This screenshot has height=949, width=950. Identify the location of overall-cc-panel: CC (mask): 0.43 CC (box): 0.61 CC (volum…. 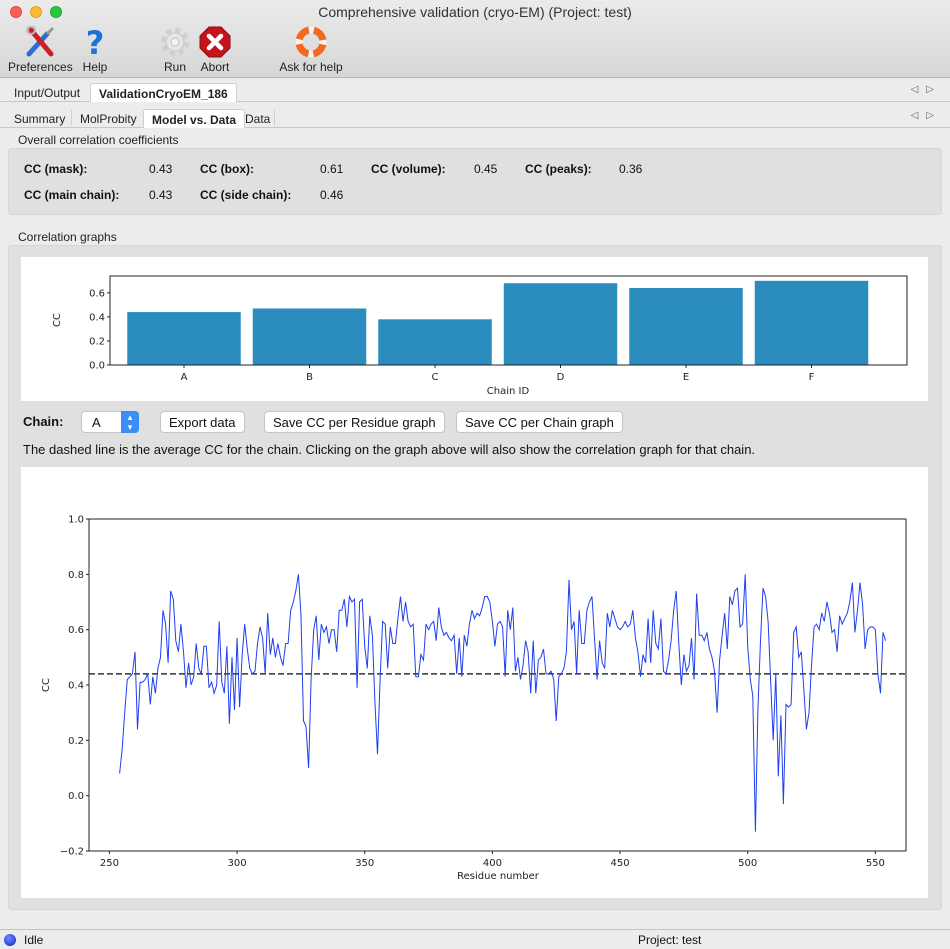
(475, 181).